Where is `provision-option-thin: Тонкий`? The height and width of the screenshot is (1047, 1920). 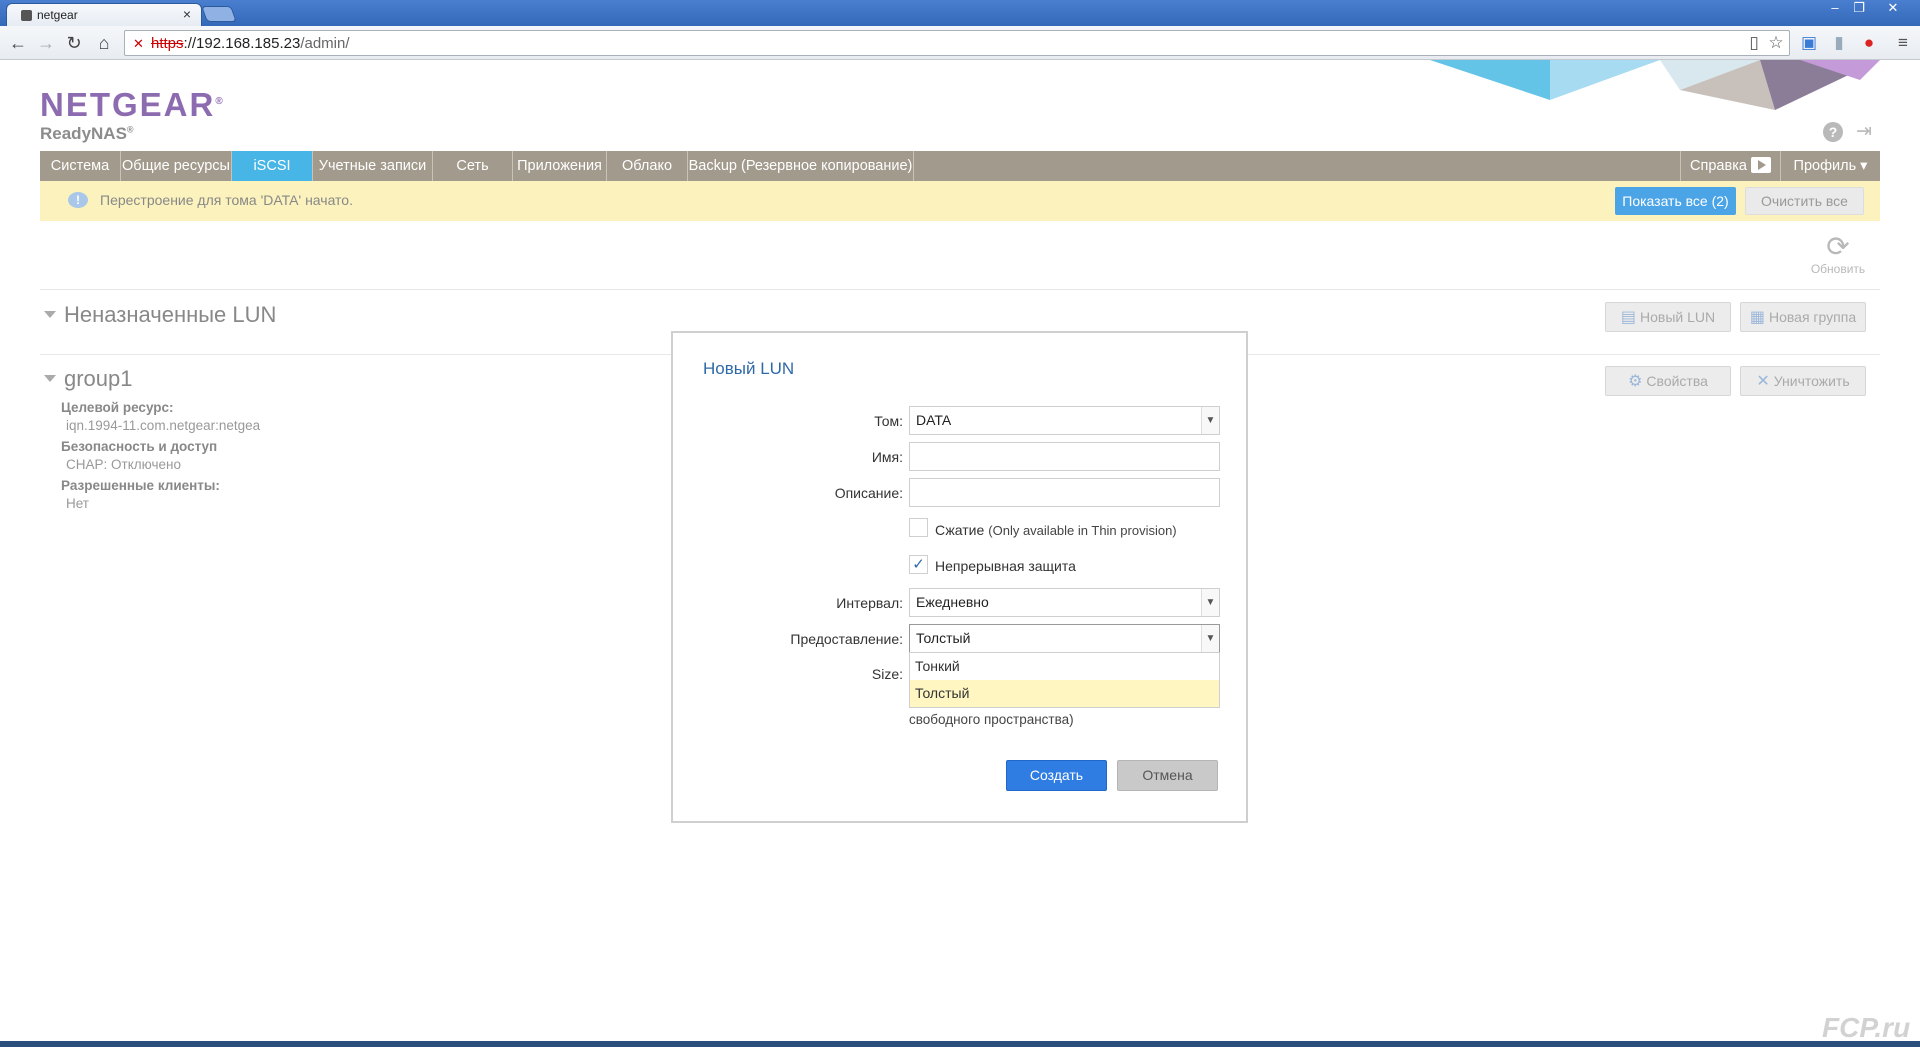
provision-option-thin: Тонкий is located at coordinates (1064, 666).